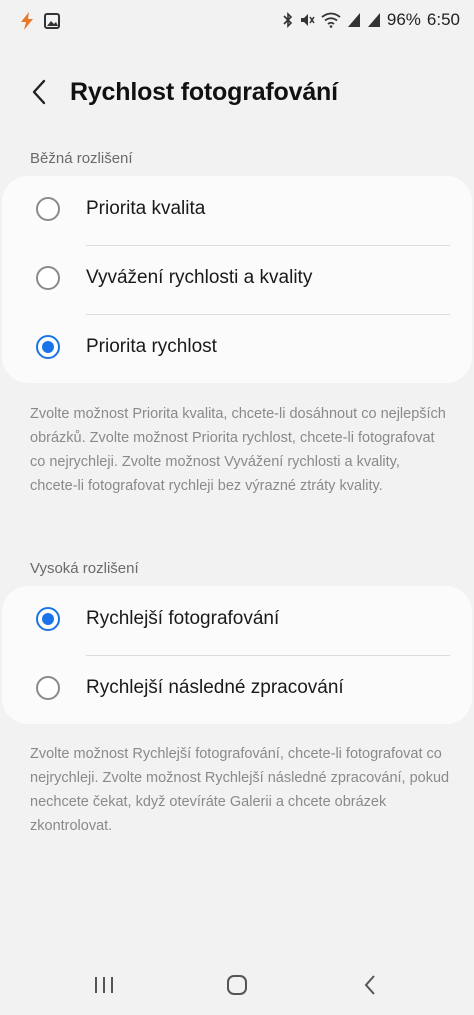 Image resolution: width=474 pixels, height=1015 pixels. What do you see at coordinates (215, 687) in the screenshot?
I see `option-label: Rychlejší následné zpracování` at bounding box center [215, 687].